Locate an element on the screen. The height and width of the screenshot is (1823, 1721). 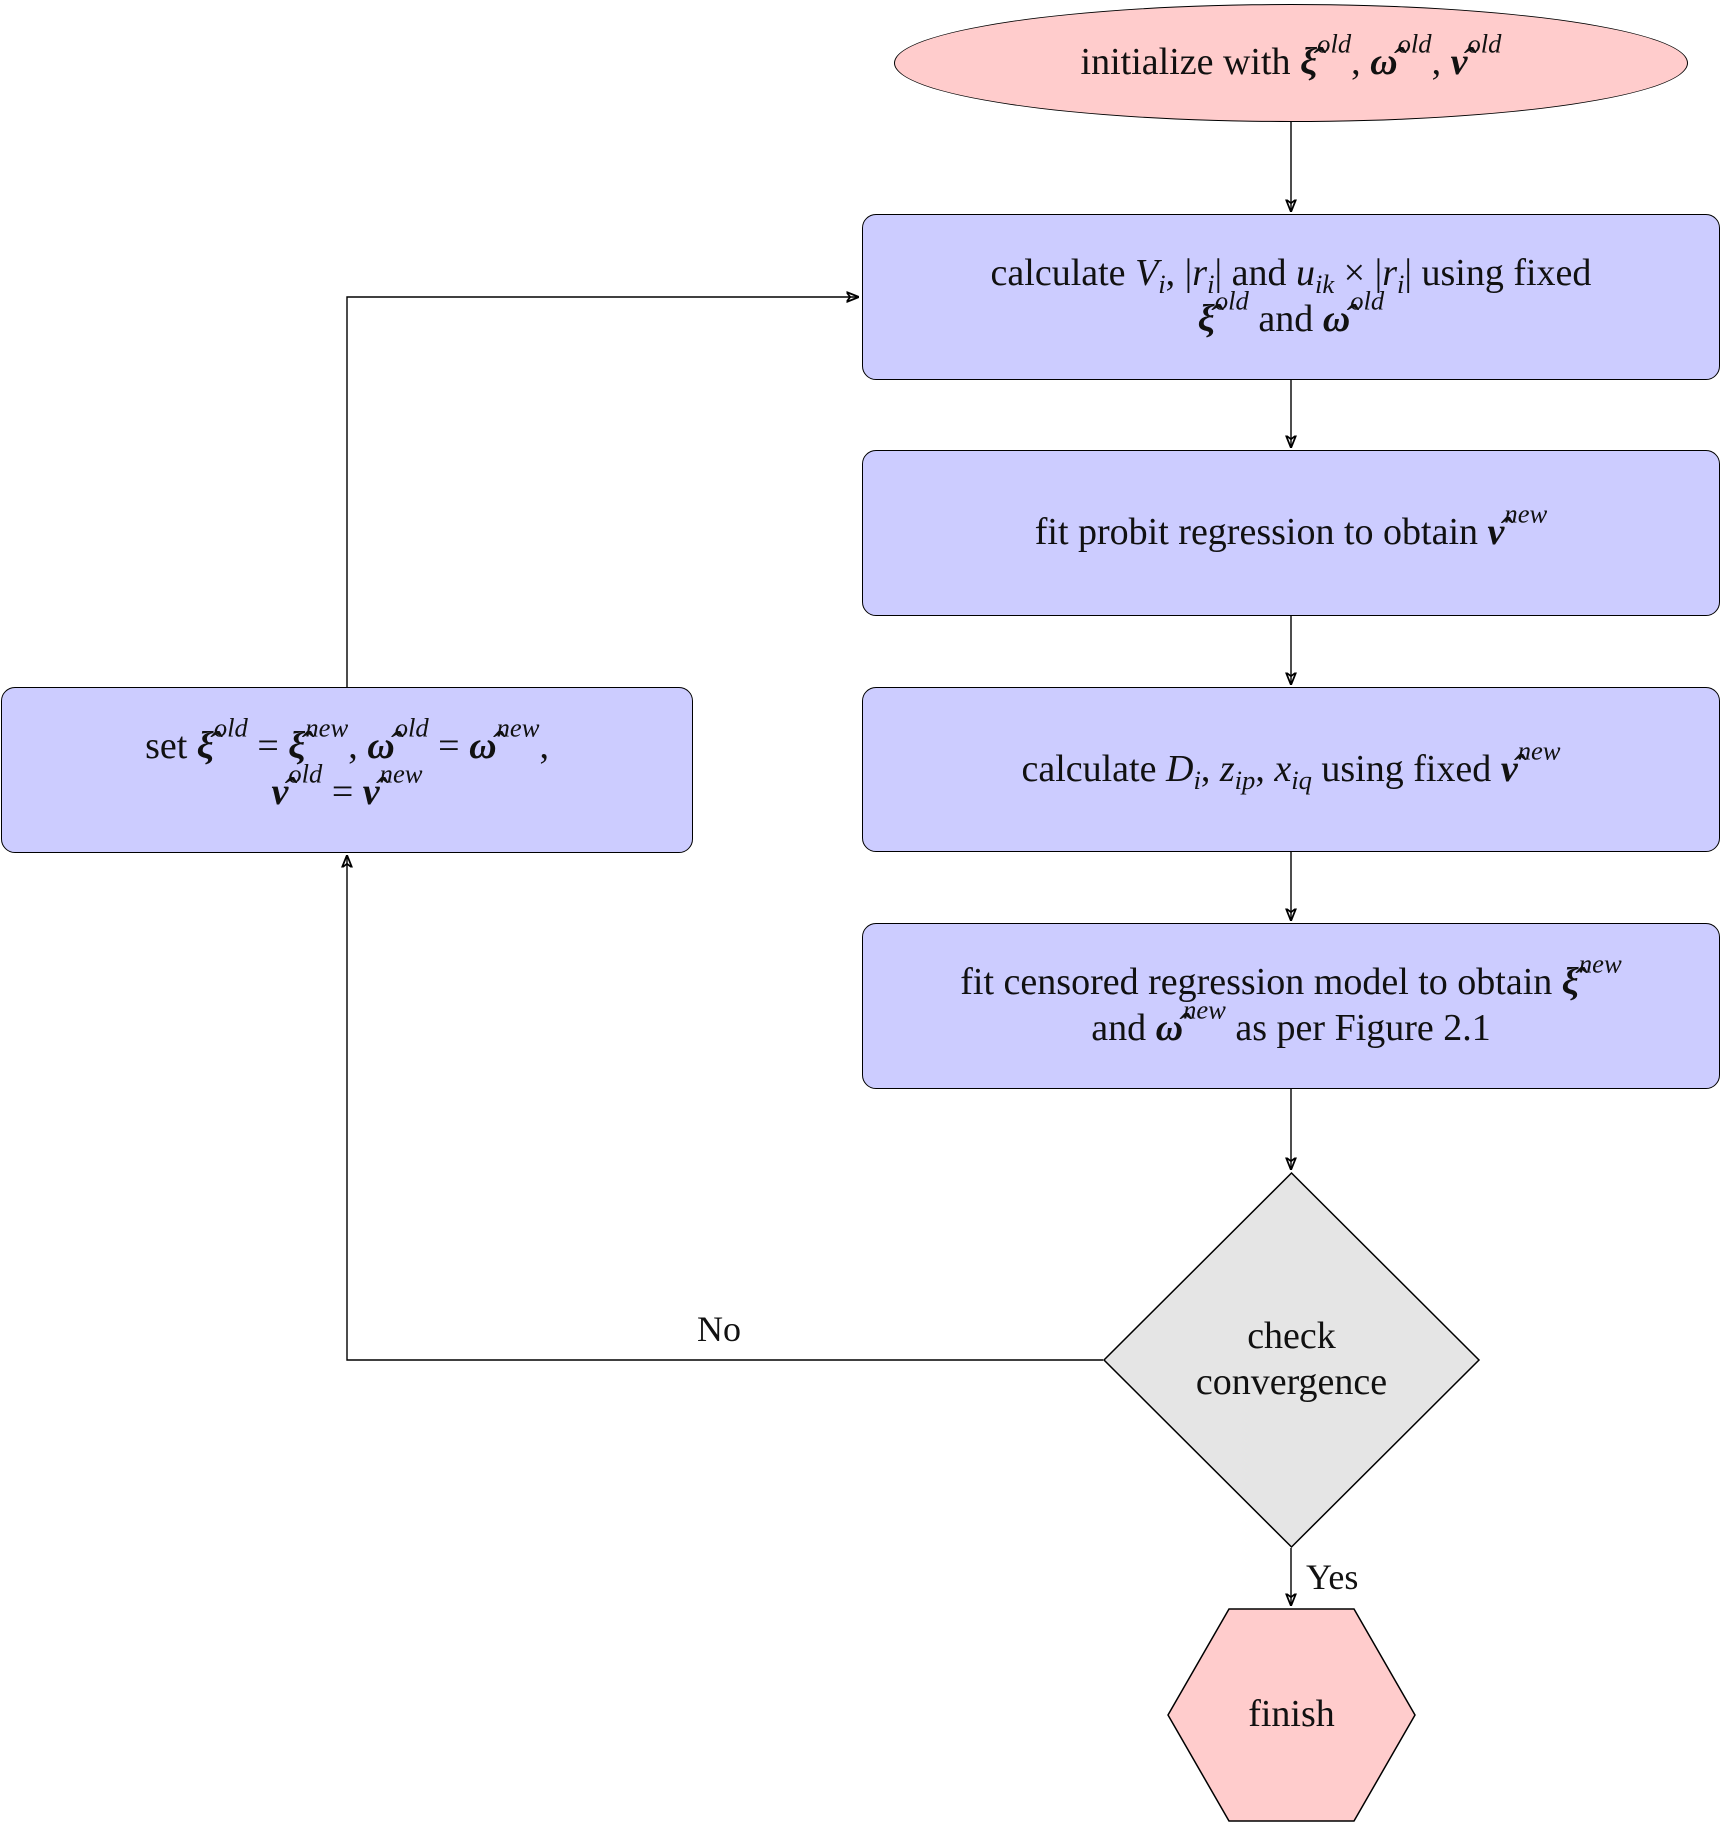
step3-label: calculate Di, zip, xiq using fixed ν̂new is located at coordinates (1291, 765).